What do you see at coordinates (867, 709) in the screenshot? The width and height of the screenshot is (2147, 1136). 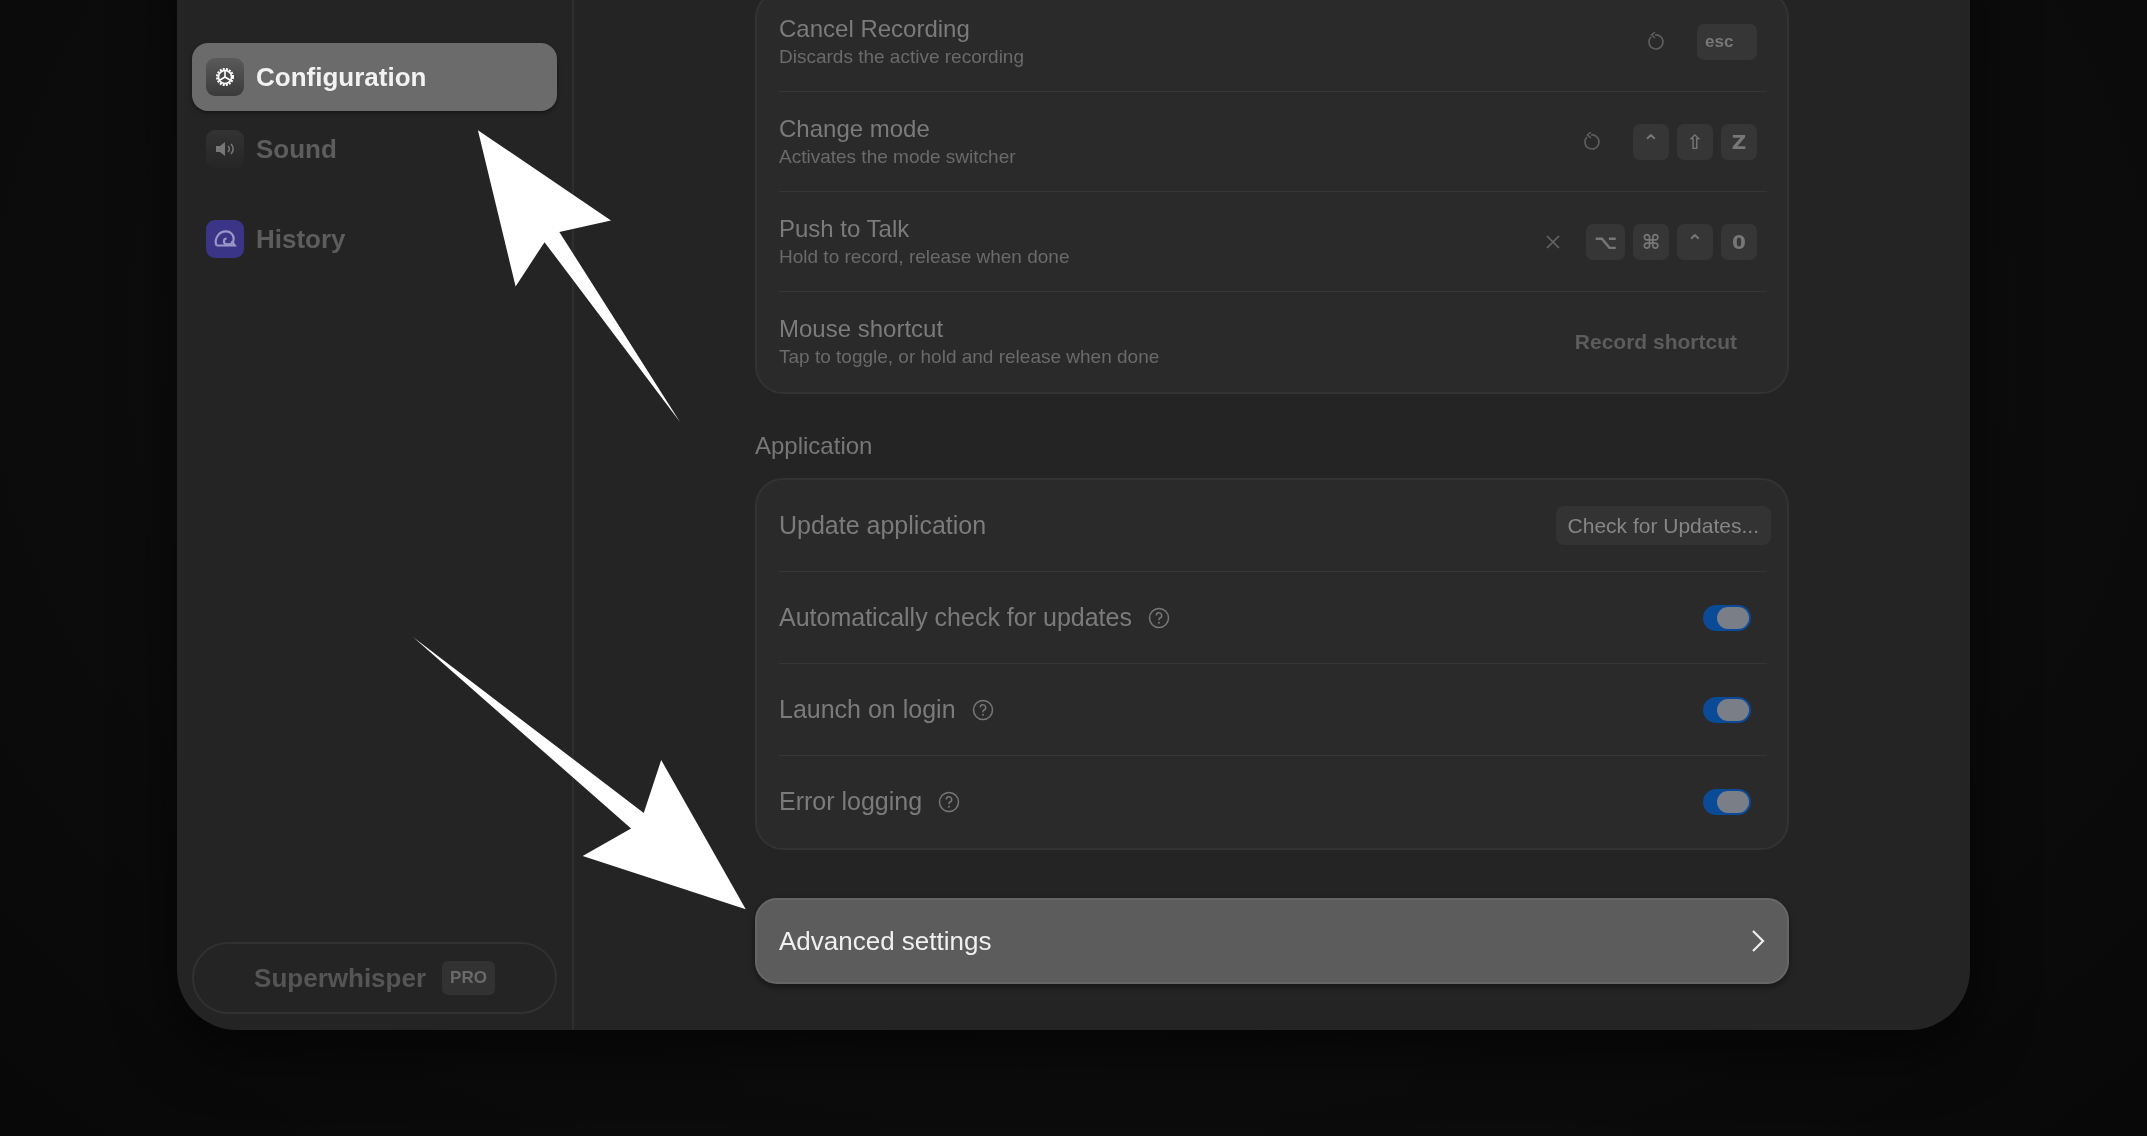 I see `setting-label: Launch on login` at bounding box center [867, 709].